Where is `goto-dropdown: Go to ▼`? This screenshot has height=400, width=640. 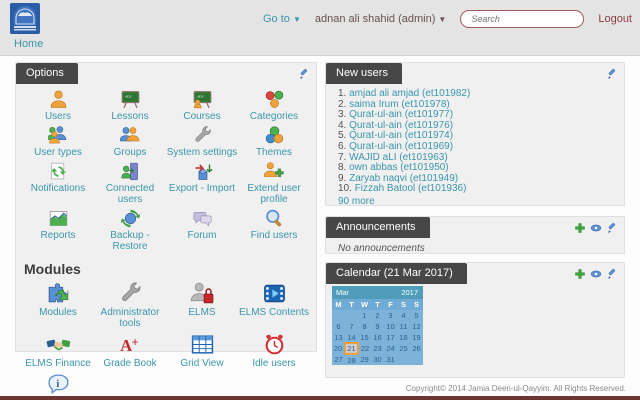
goto-dropdown: Go to ▼ is located at coordinates (282, 19).